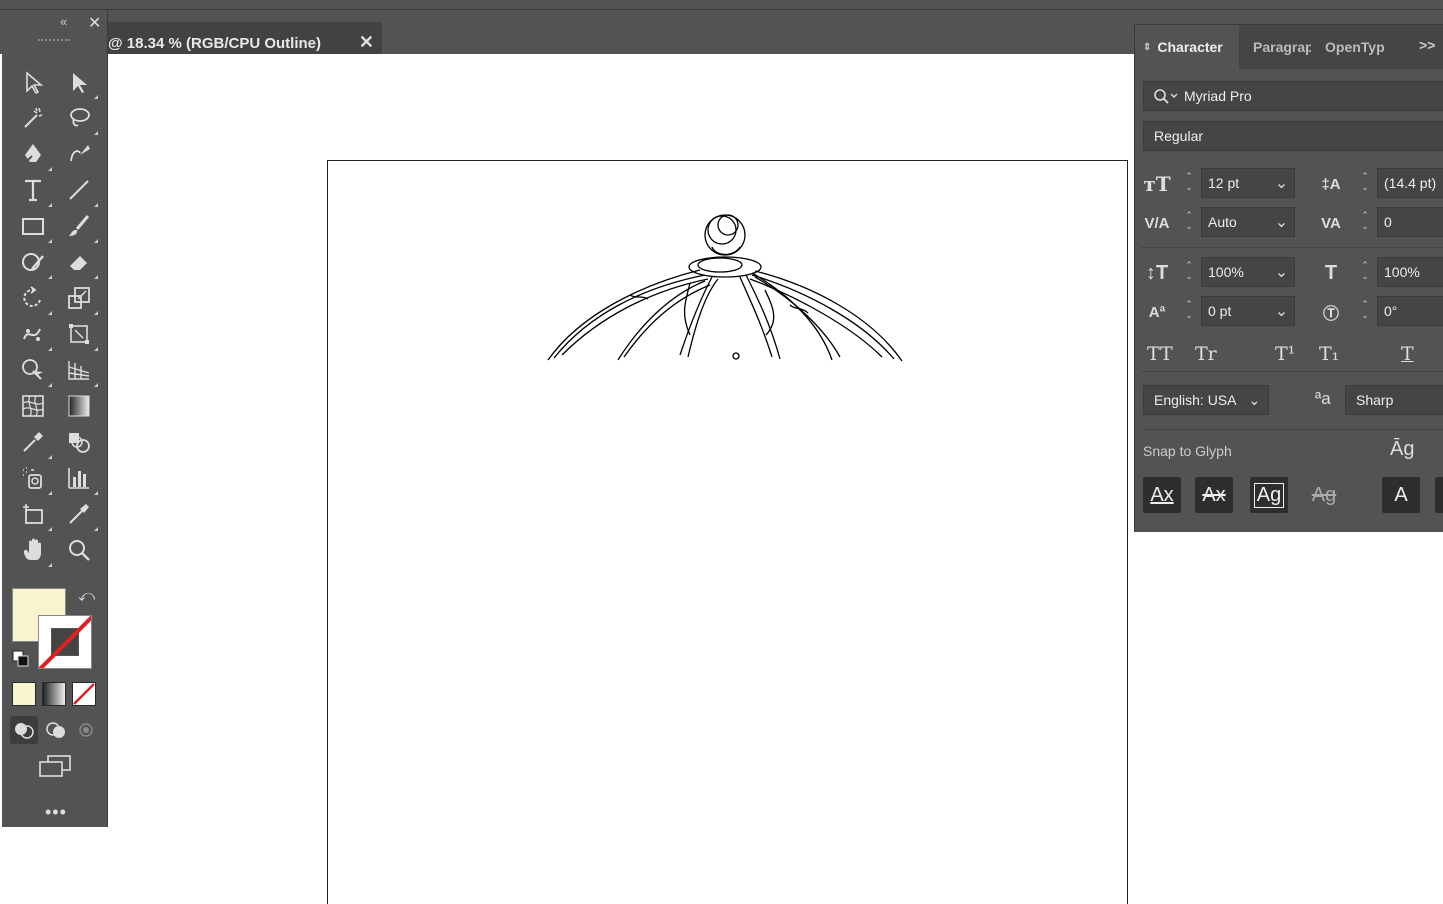 This screenshot has height=904, width=1443. What do you see at coordinates (1407, 354) in the screenshot?
I see `underline-button: T` at bounding box center [1407, 354].